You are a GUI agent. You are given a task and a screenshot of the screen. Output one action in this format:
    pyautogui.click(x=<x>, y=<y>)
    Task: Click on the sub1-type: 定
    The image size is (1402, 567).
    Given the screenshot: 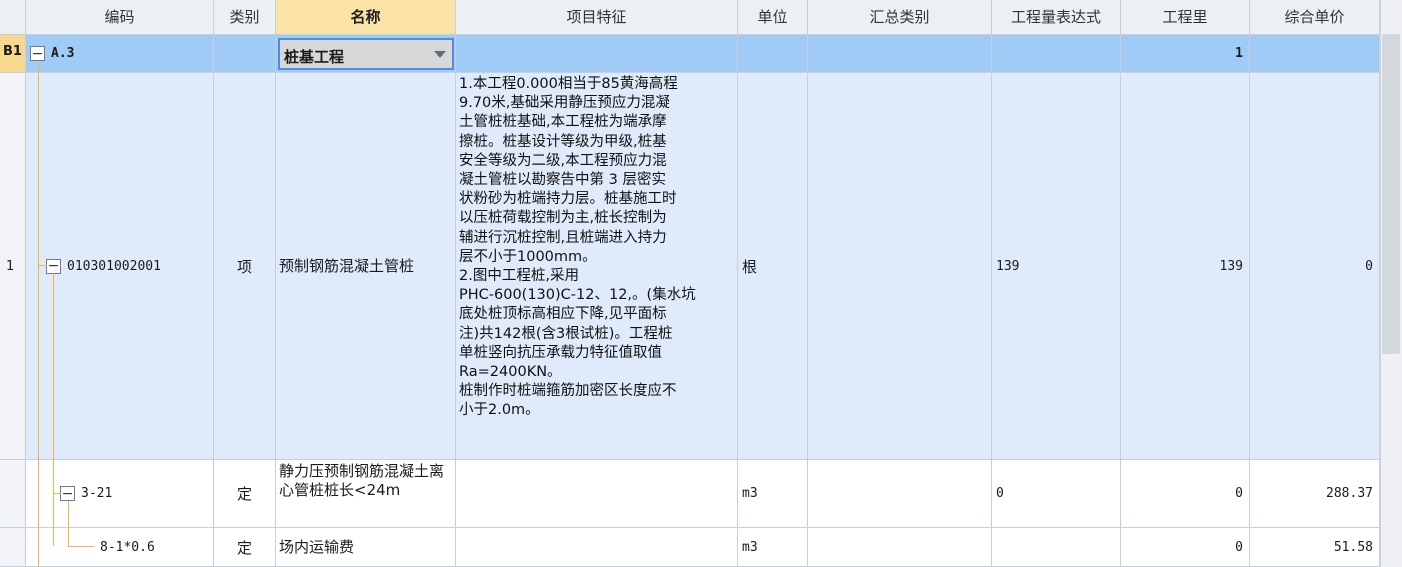 What is the action you would take?
    pyautogui.click(x=245, y=494)
    